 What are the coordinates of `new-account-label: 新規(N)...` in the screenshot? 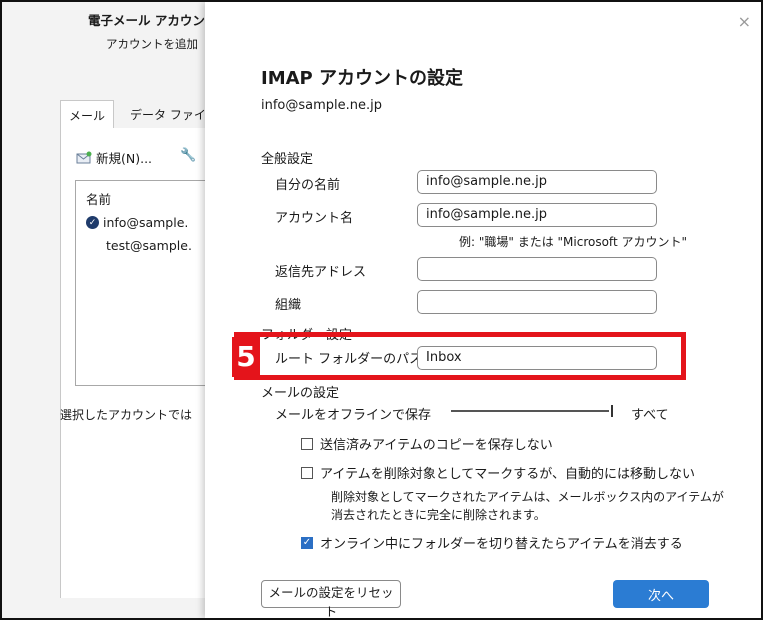 It's located at (124, 158).